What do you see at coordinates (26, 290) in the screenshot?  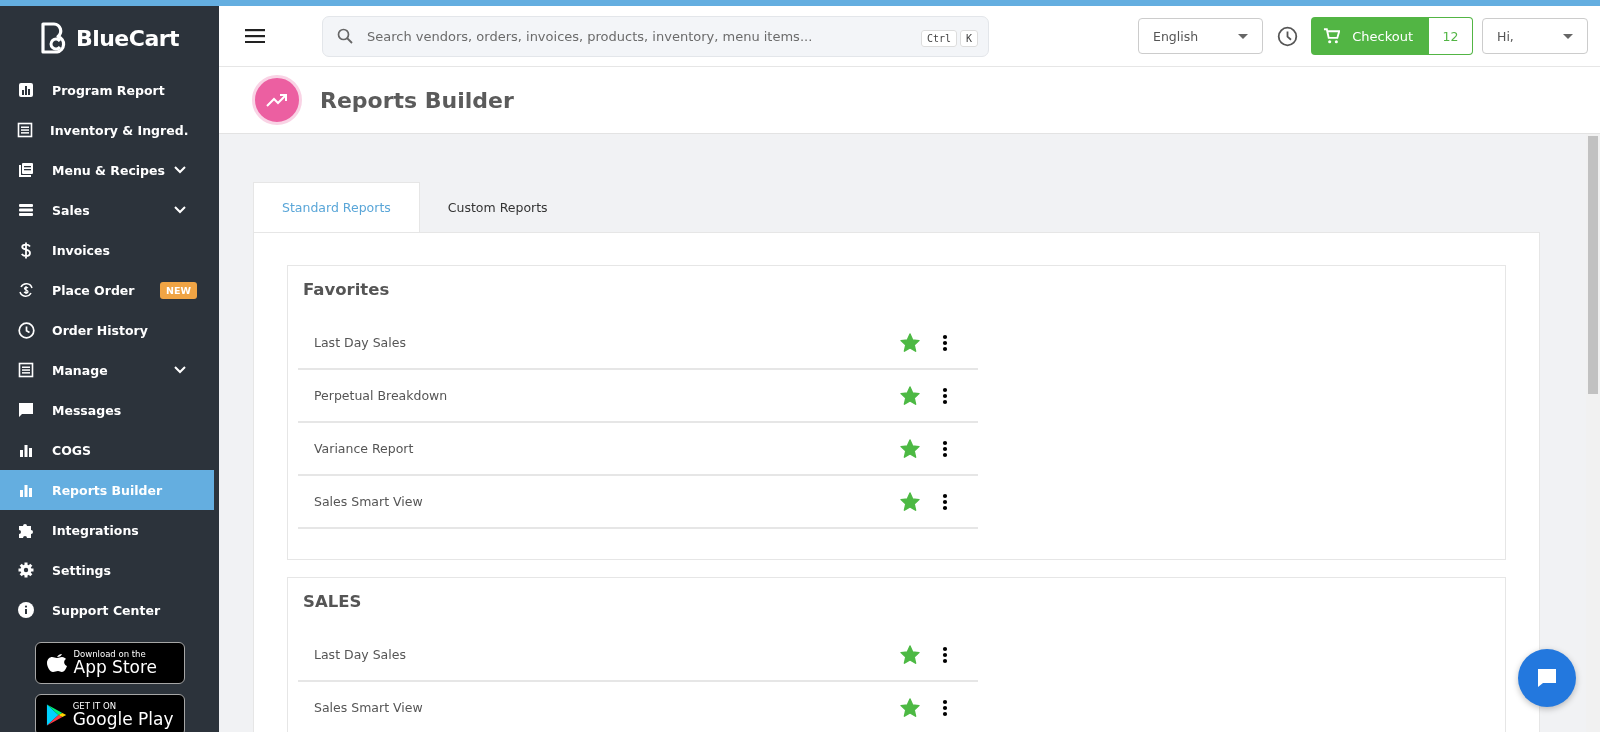 I see `coin-cycle-icon` at bounding box center [26, 290].